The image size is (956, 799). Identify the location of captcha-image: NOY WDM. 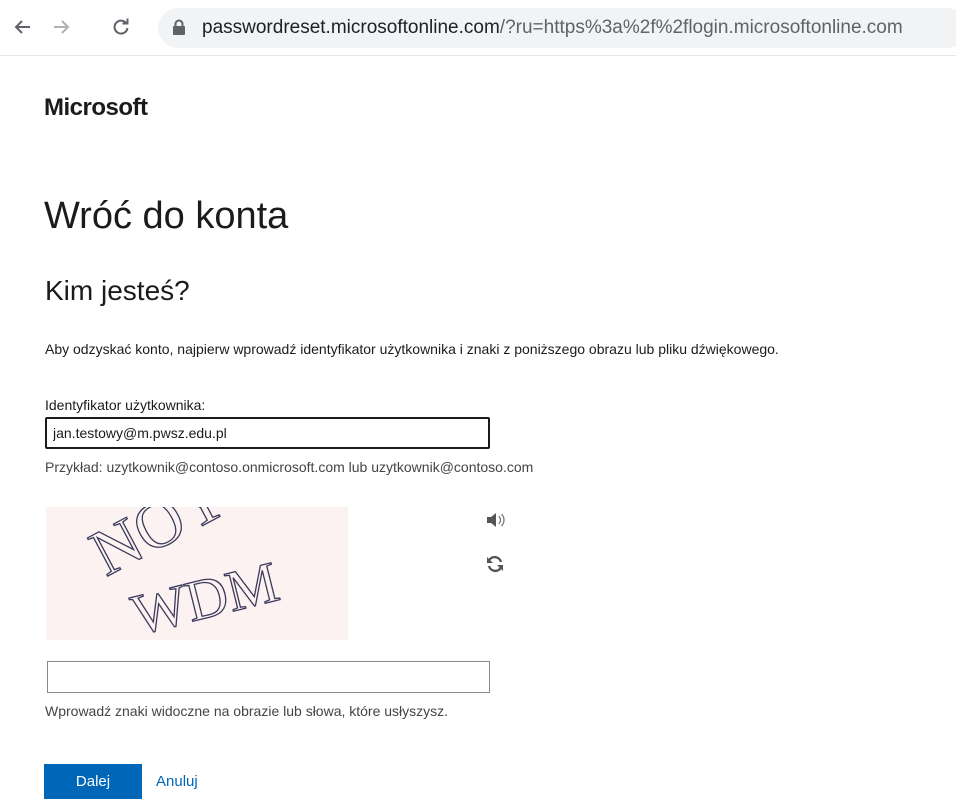
(197, 553).